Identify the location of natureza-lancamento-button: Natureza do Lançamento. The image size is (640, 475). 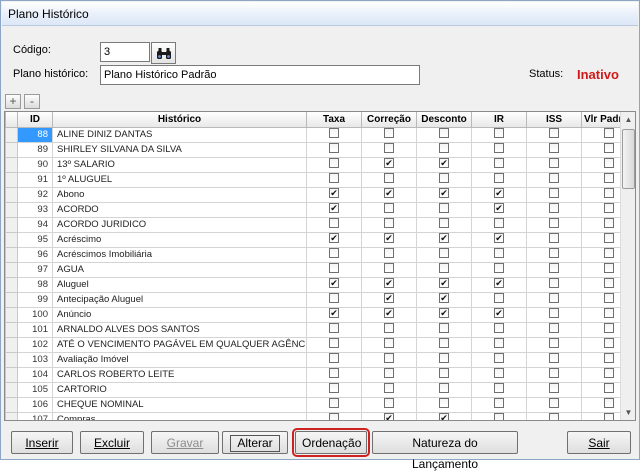
(445, 451).